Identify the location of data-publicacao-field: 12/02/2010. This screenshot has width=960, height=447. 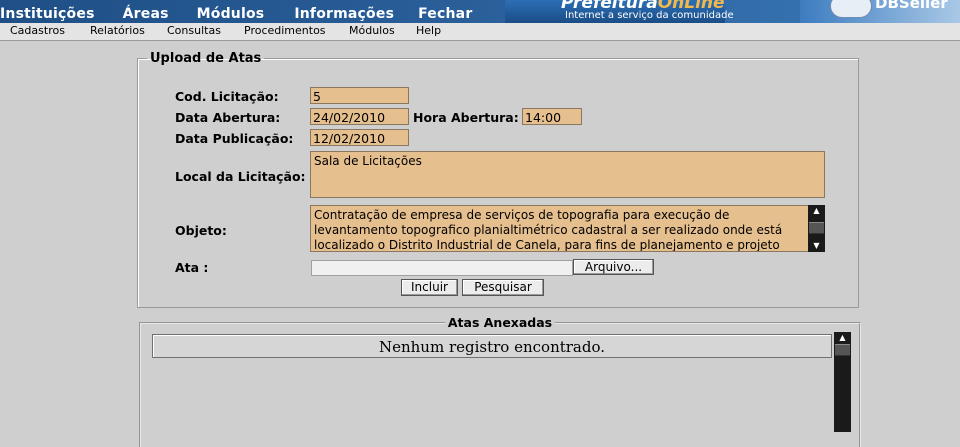
(359, 137).